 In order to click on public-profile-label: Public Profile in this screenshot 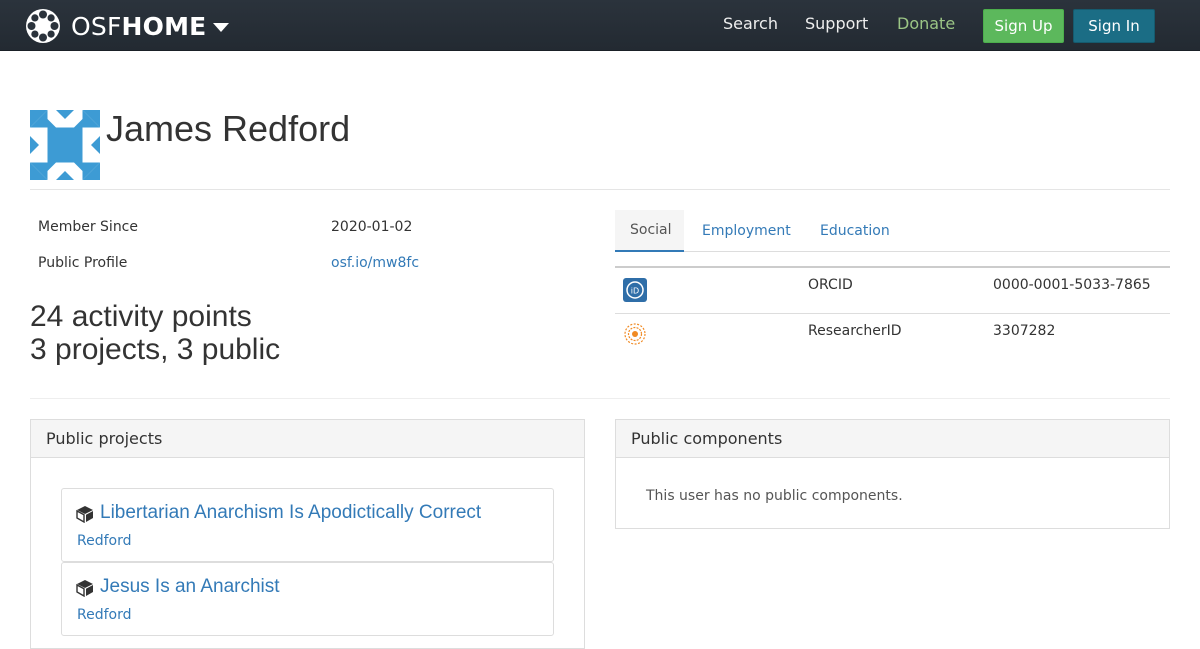, I will do `click(83, 263)`.